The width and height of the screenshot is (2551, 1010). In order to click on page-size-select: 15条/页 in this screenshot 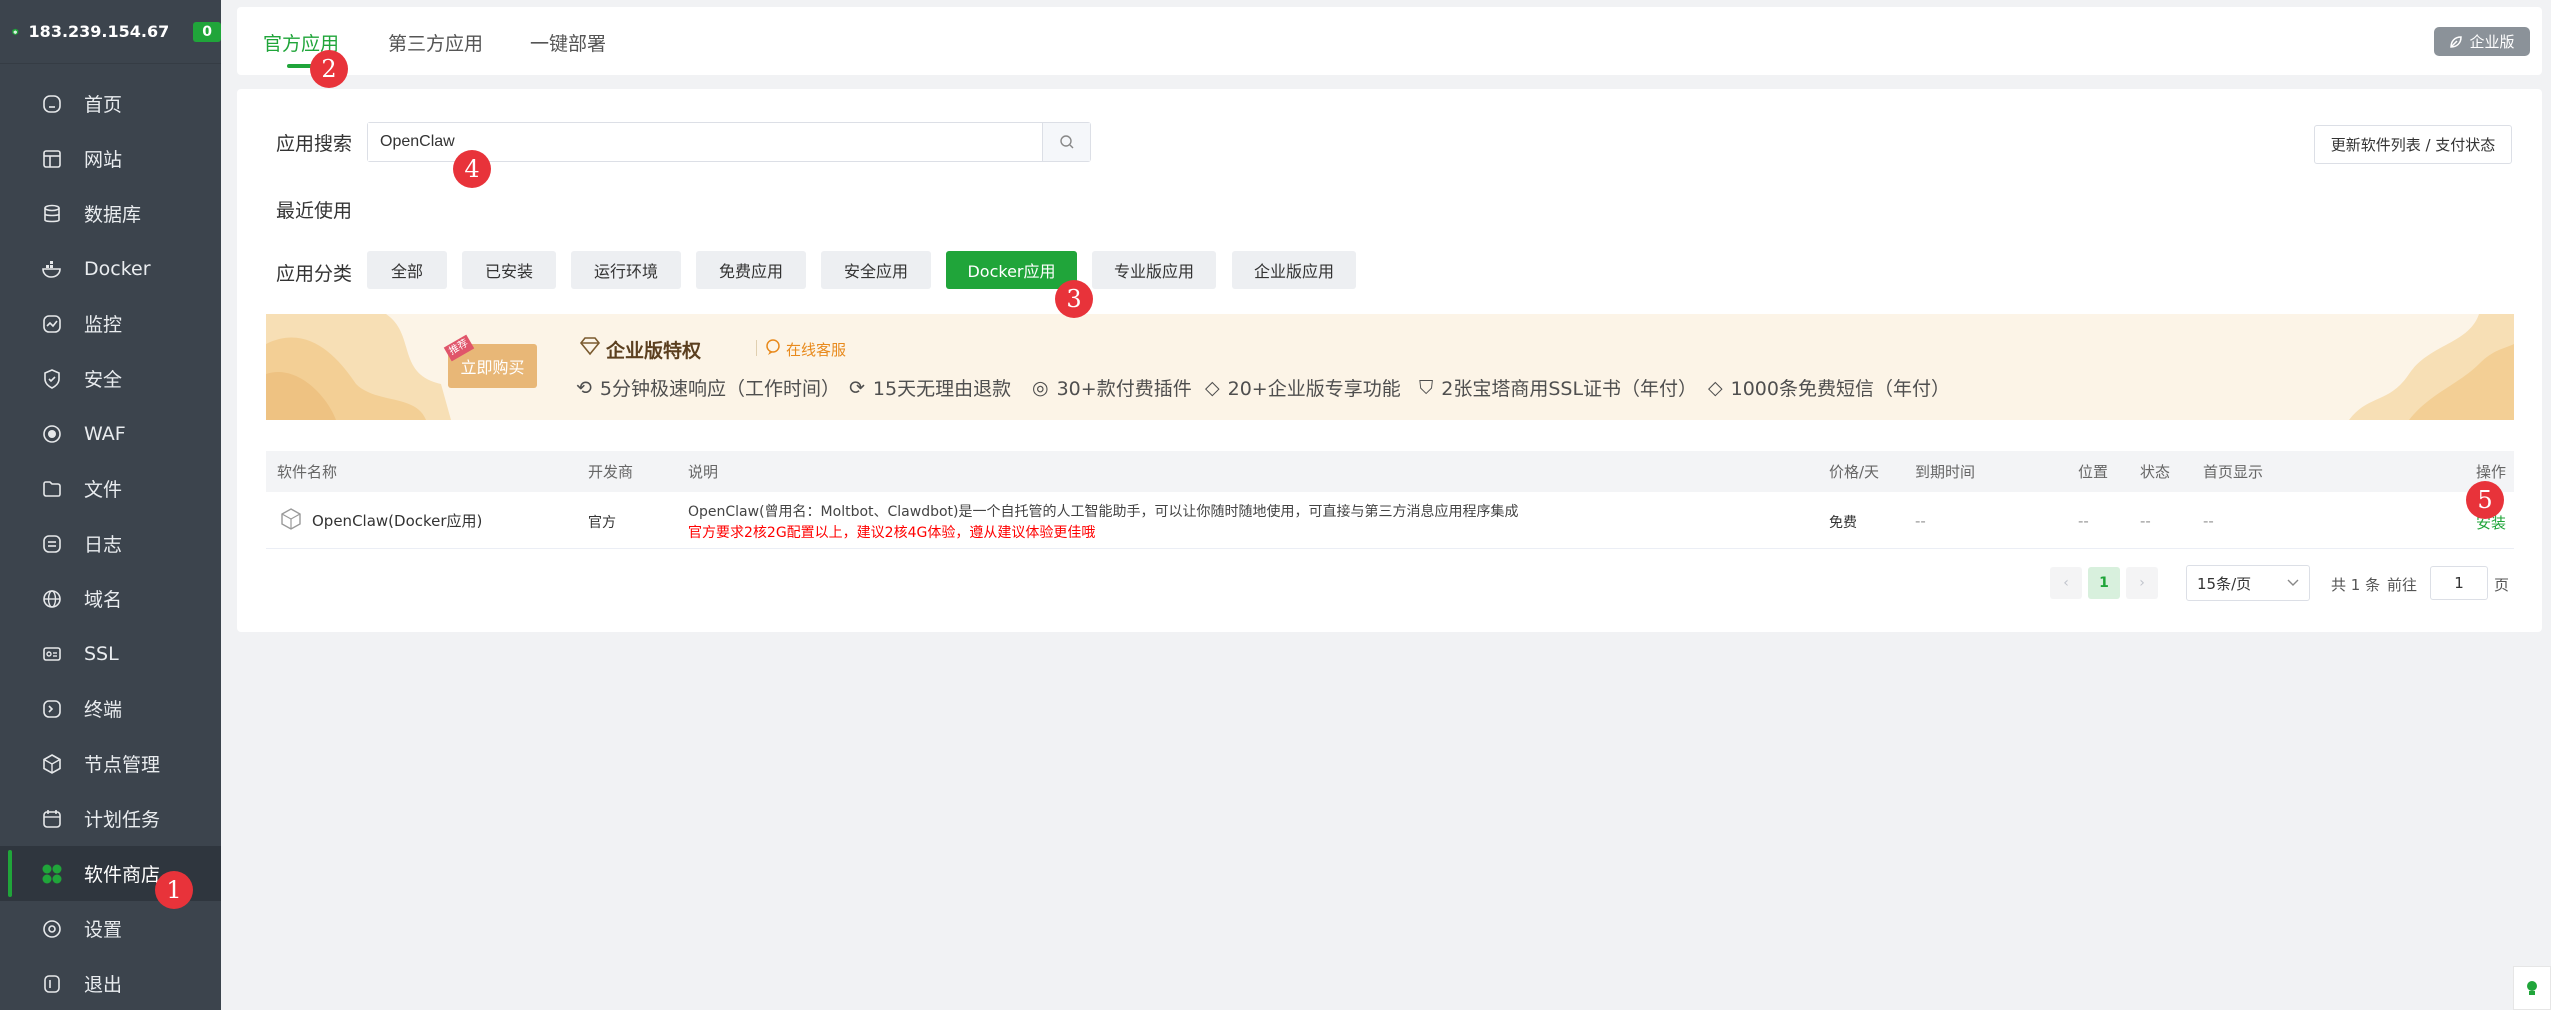, I will do `click(2248, 583)`.